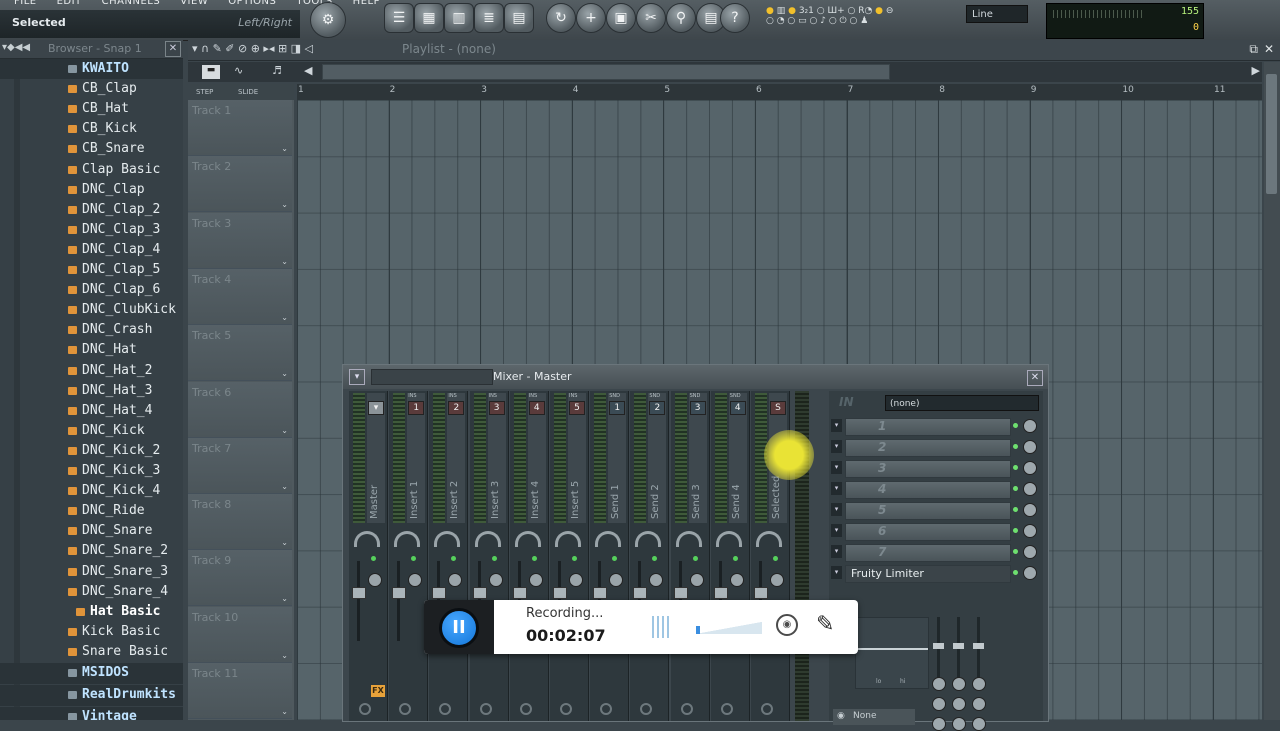 The image size is (1280, 731). Describe the element at coordinates (621, 18) in the screenshot. I see `save-icon: ▣` at that location.